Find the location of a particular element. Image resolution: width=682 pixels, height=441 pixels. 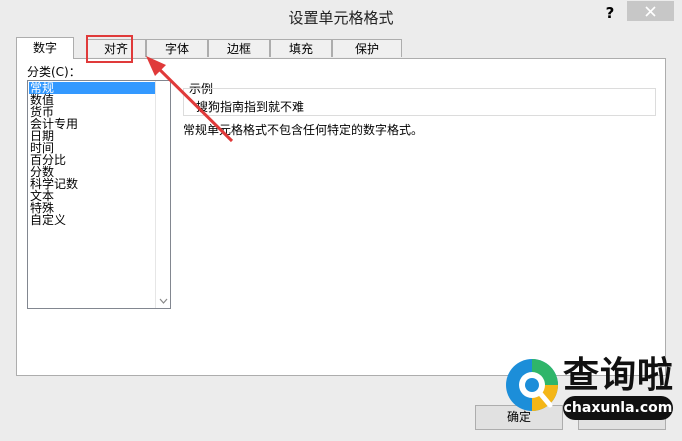

close-icon is located at coordinates (650, 11).